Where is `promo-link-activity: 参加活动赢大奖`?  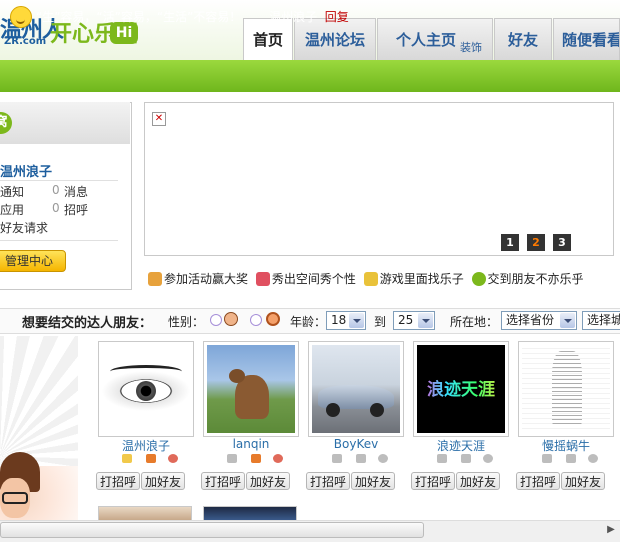 promo-link-activity: 参加活动赢大奖 is located at coordinates (206, 279).